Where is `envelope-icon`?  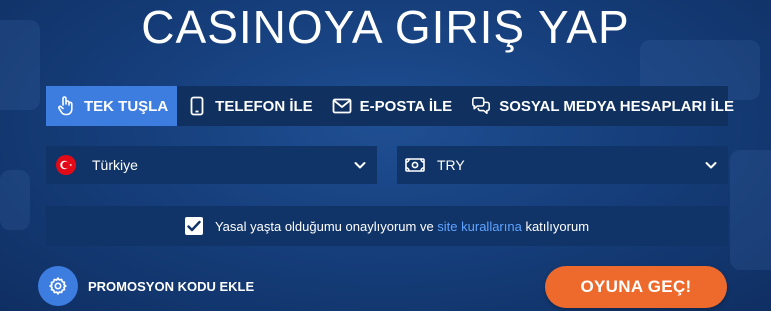 envelope-icon is located at coordinates (342, 106).